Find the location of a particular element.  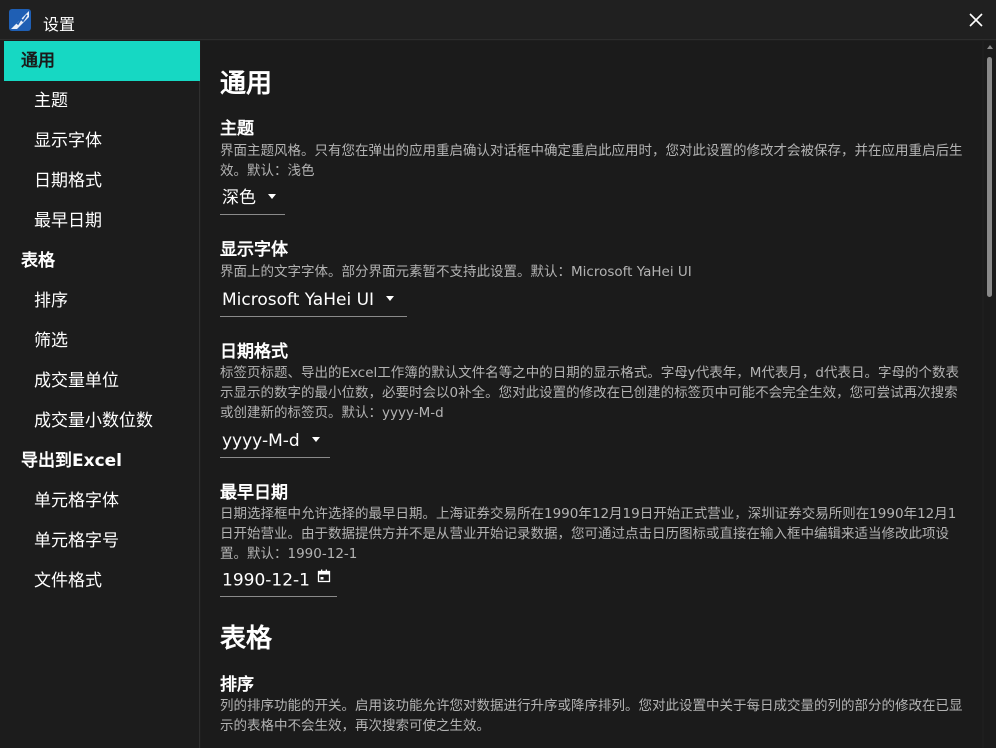

sidebar-item-earliest-date: 最早日期 is located at coordinates (102, 221).